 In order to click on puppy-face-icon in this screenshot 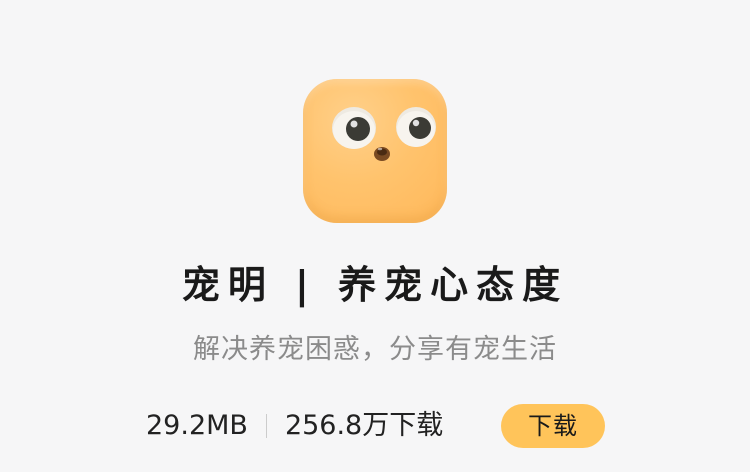, I will do `click(384, 134)`.